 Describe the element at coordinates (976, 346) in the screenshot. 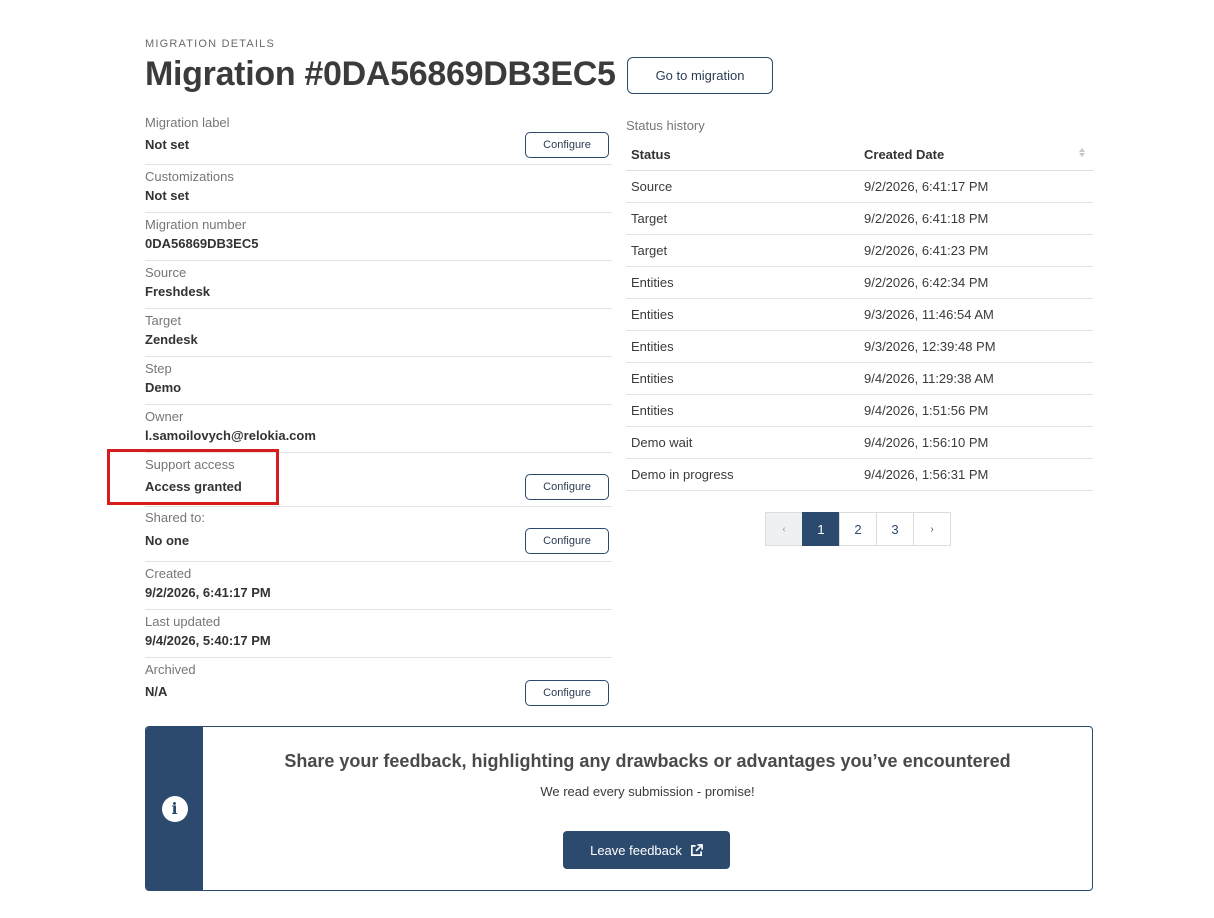

I see `date-cell: 9/3/2026, 12:39:48 PM` at that location.